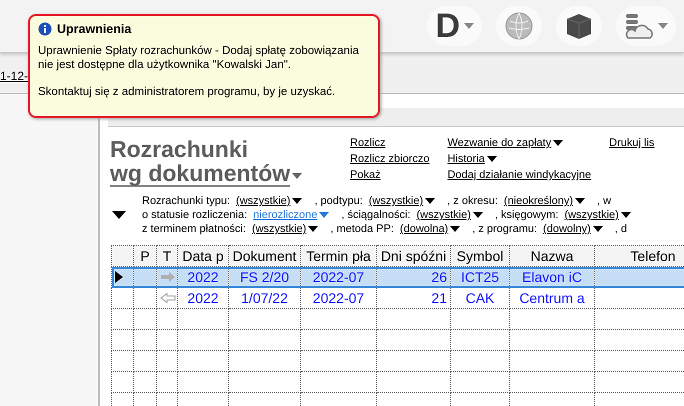  Describe the element at coordinates (145, 256) in the screenshot. I see `column-header: P` at that location.